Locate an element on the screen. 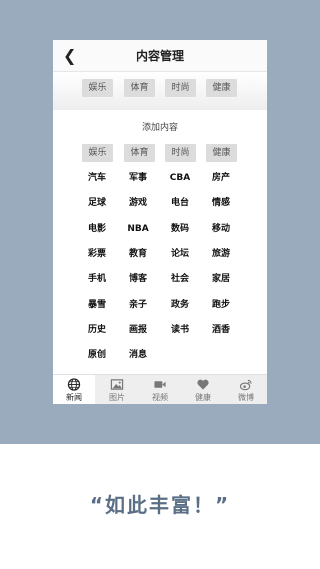 Image resolution: width=320 pixels, height=569 pixels. weibo-icon is located at coordinates (245, 385).